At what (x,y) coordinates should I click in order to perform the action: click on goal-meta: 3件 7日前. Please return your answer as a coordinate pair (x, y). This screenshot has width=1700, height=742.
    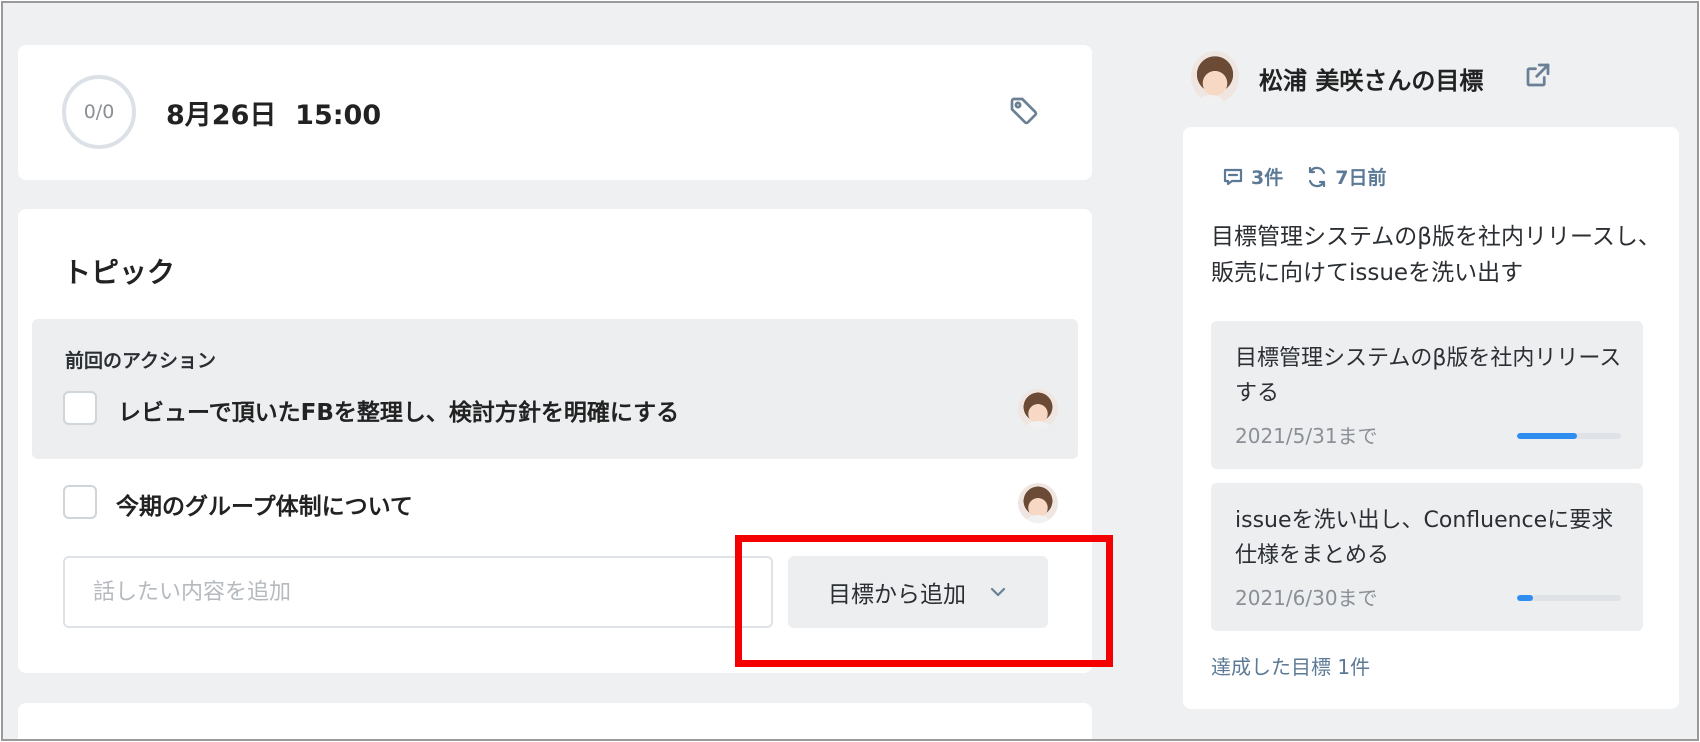
    Looking at the image, I should click on (1303, 176).